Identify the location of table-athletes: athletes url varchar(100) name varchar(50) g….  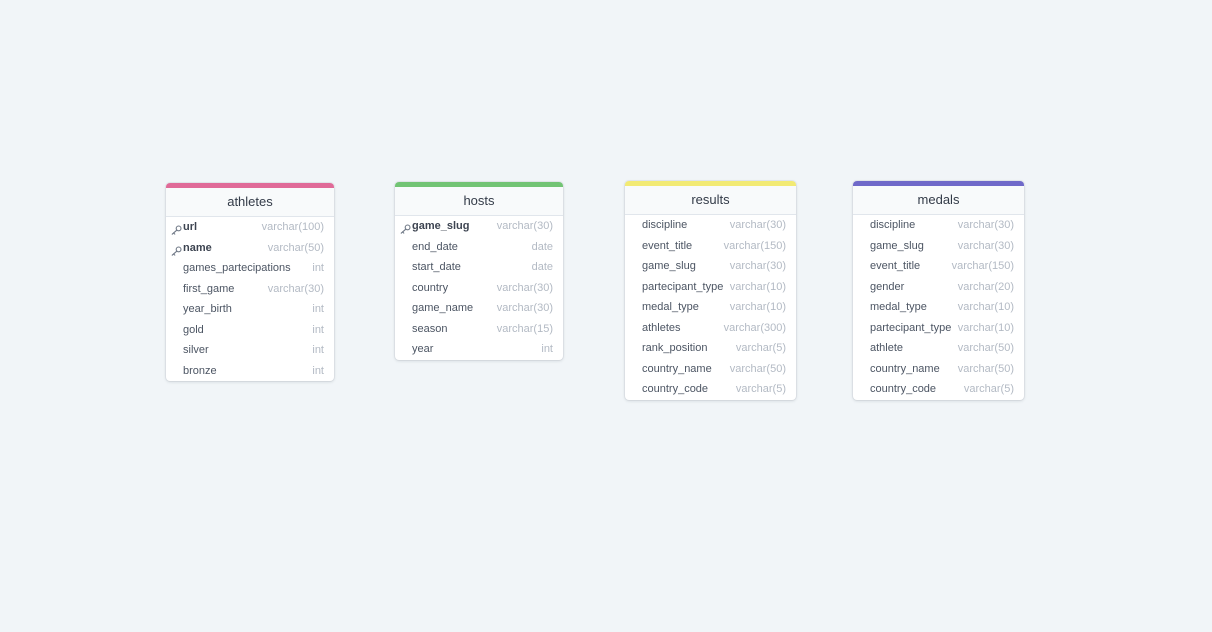
(250, 282).